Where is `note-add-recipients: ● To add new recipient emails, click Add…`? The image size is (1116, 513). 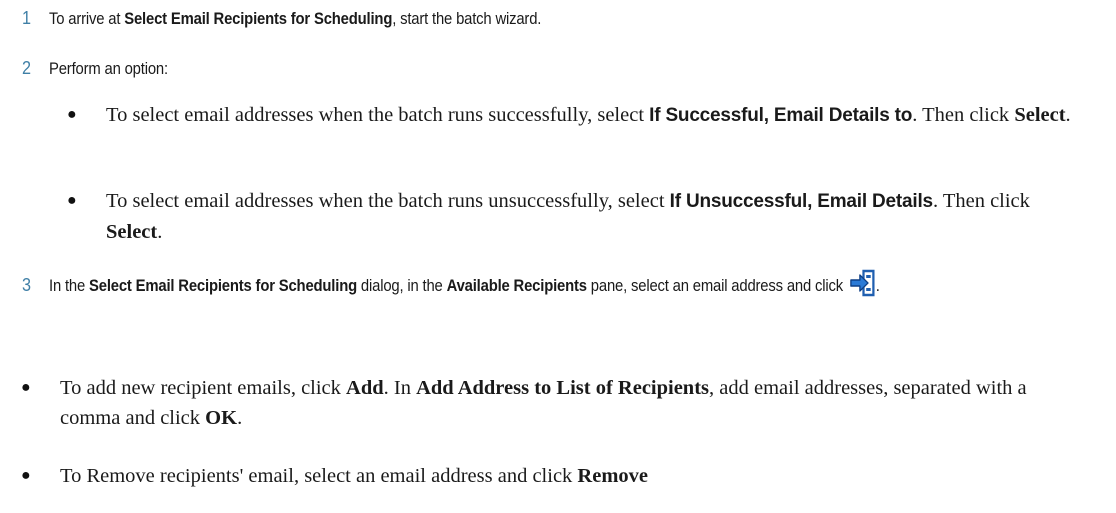 note-add-recipients: ● To add new recipient emails, click Add… is located at coordinates (540, 403).